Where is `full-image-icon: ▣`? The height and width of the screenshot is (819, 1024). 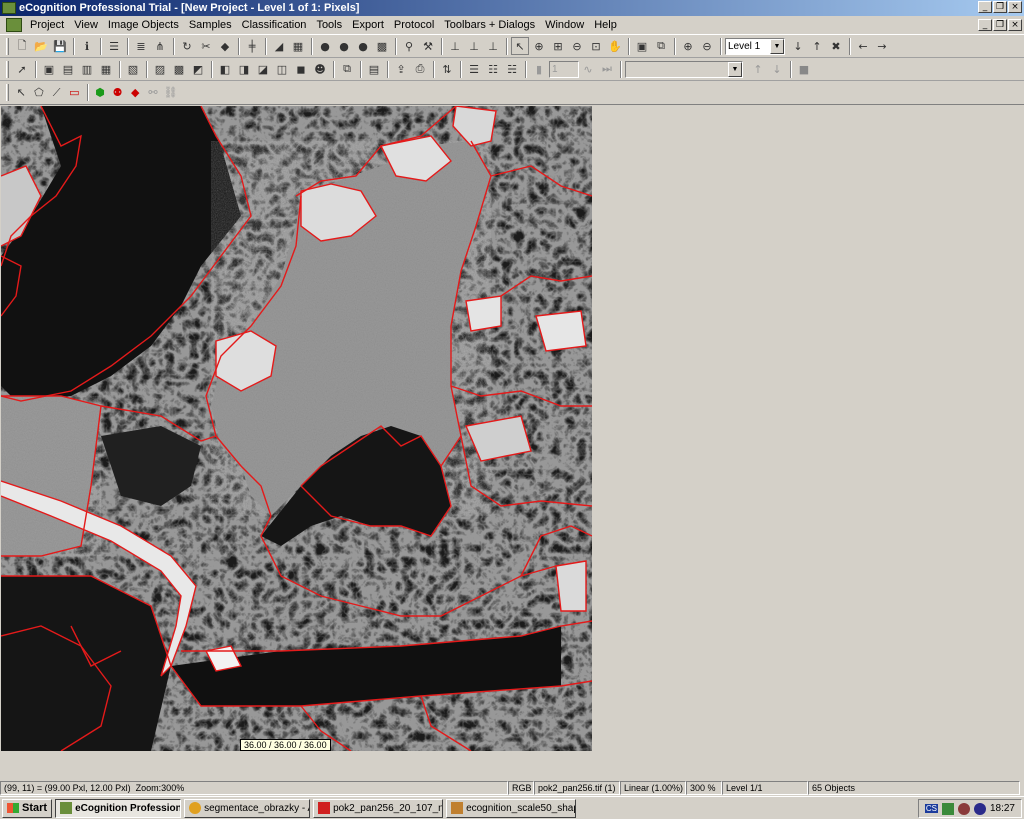 full-image-icon: ▣ is located at coordinates (642, 46).